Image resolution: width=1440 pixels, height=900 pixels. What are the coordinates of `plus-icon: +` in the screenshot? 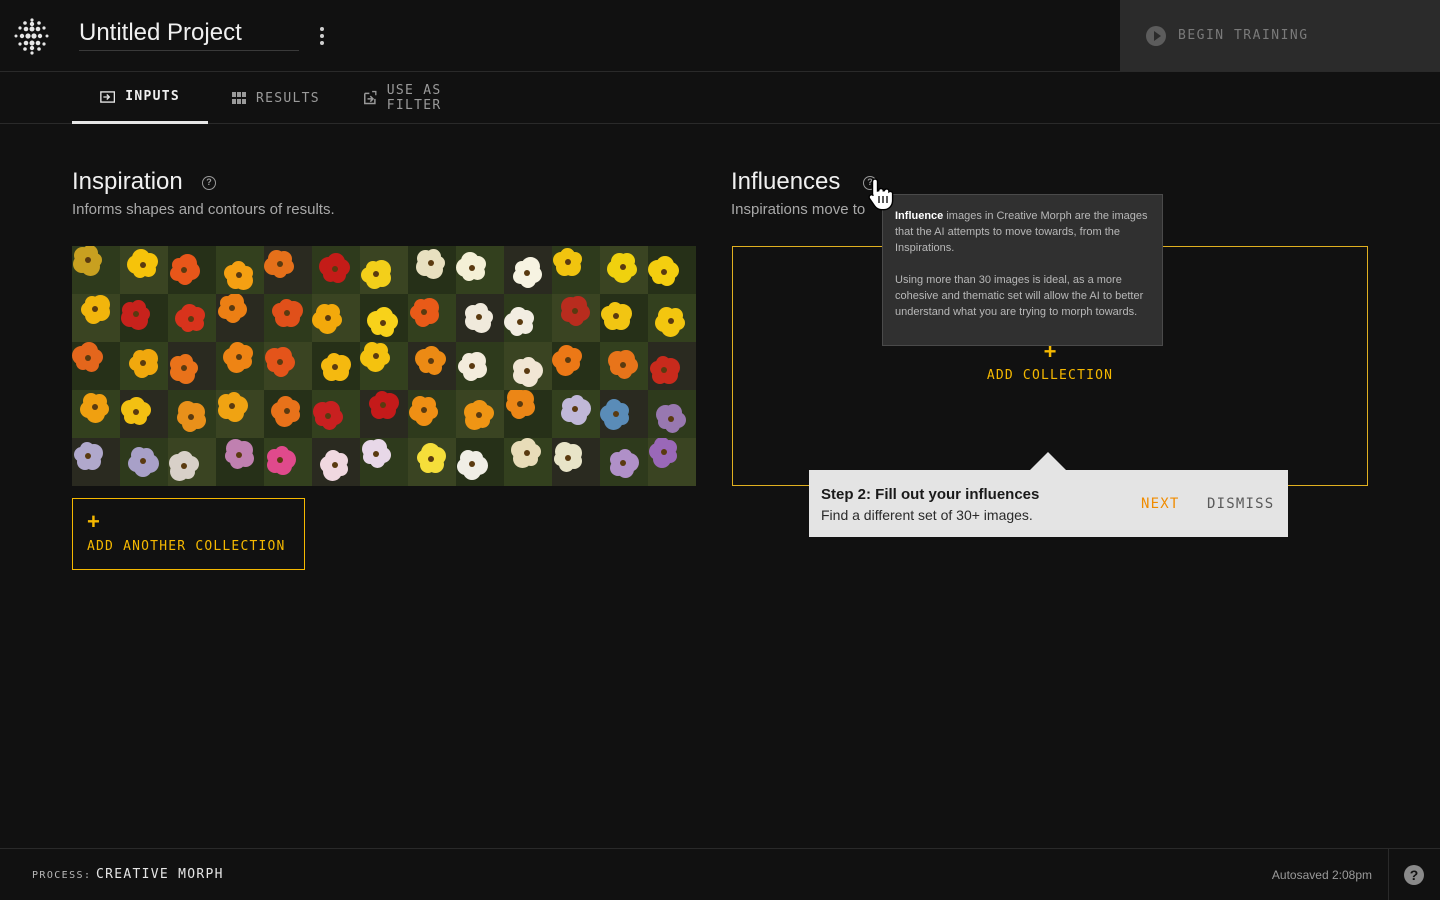 It's located at (93, 521).